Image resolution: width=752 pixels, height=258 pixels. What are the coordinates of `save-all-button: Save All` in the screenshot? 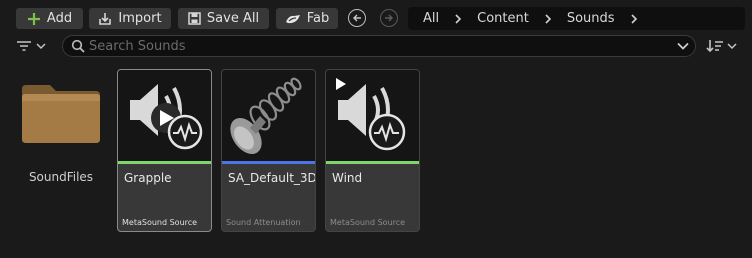 It's located at (223, 18).